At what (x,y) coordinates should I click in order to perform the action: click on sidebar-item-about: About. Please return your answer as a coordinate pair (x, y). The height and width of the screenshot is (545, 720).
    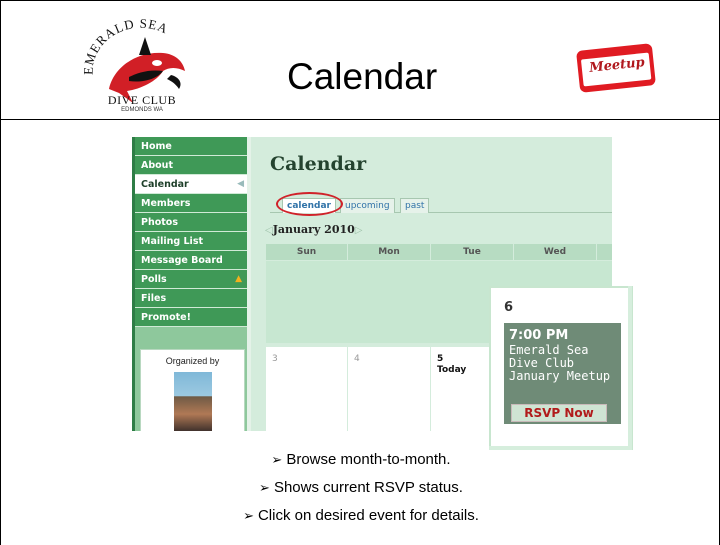
    Looking at the image, I should click on (191, 165).